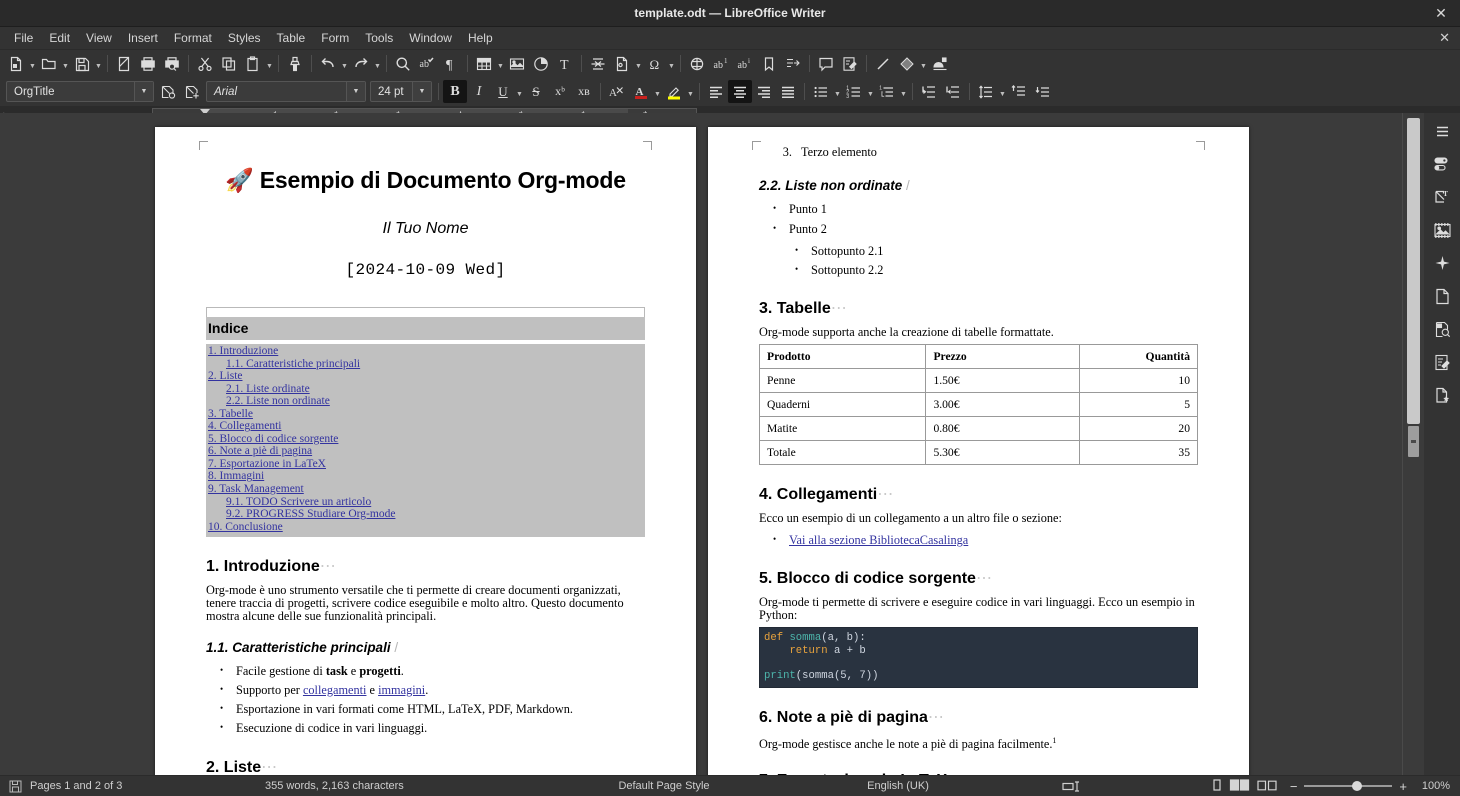 Image resolution: width=1460 pixels, height=796 pixels. Describe the element at coordinates (328, 63) in the screenshot. I see `undo-icon` at that location.